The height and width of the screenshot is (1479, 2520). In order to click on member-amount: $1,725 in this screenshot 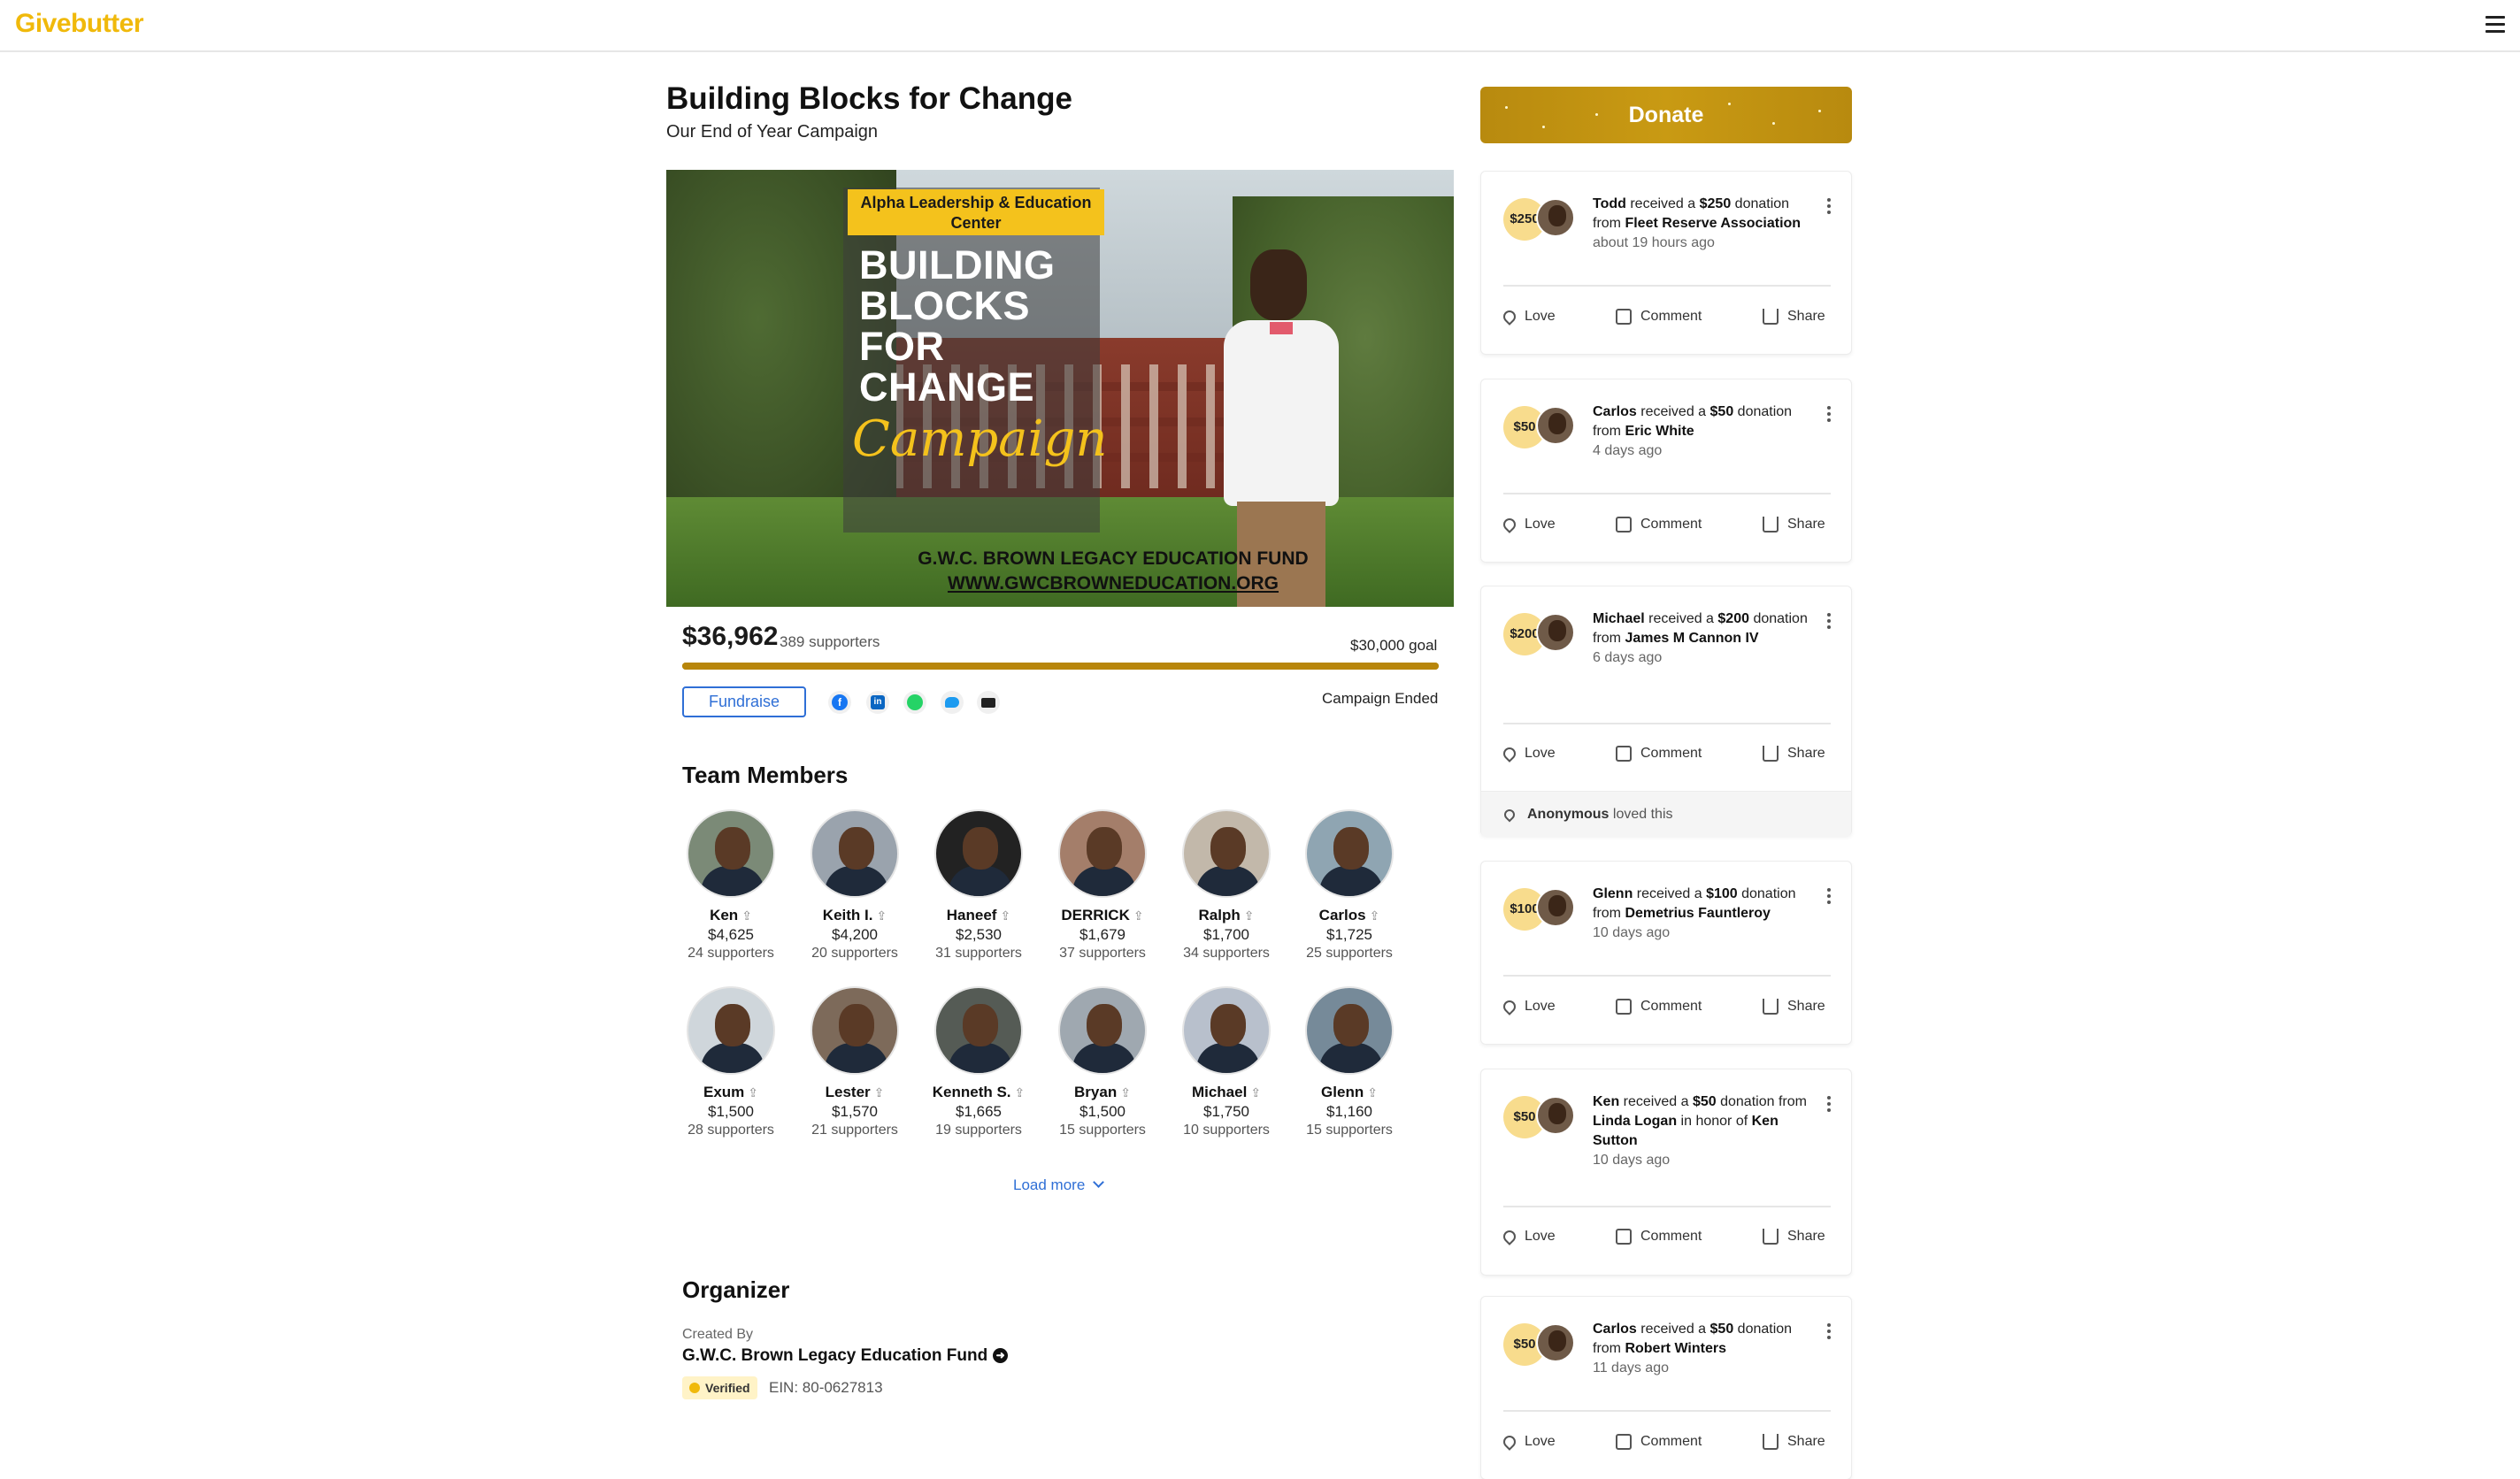, I will do `click(1349, 935)`.